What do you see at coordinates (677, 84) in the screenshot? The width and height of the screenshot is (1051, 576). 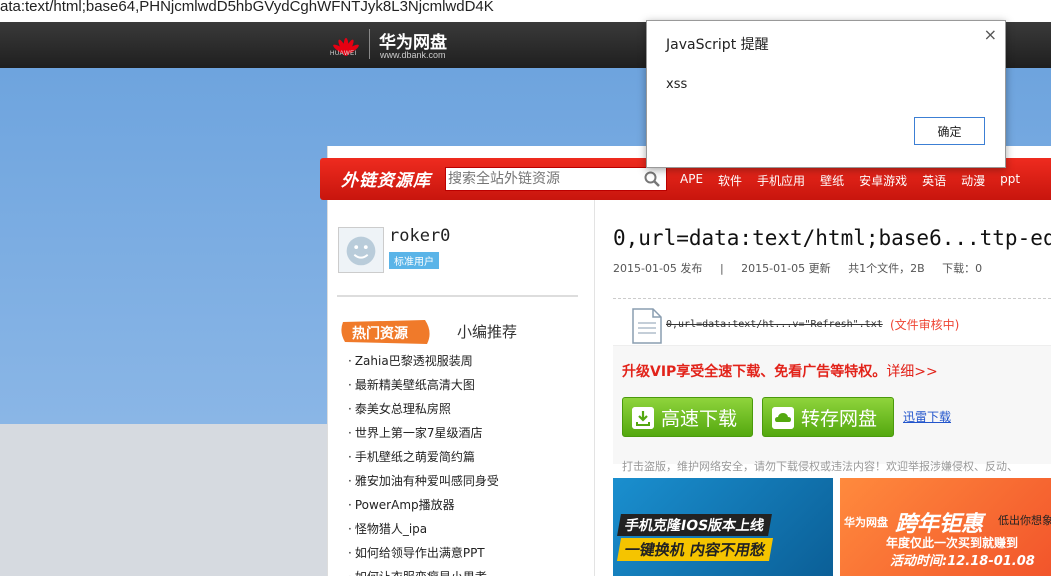 I see `dialog-message: xss` at bounding box center [677, 84].